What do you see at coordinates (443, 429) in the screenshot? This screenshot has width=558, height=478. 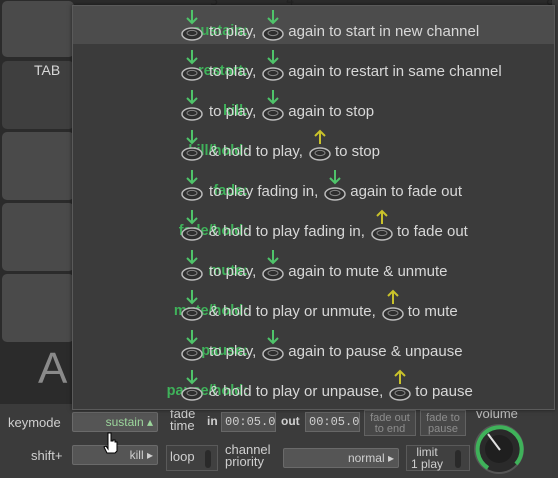 I see `fade-pause-label-2: pause` at bounding box center [443, 429].